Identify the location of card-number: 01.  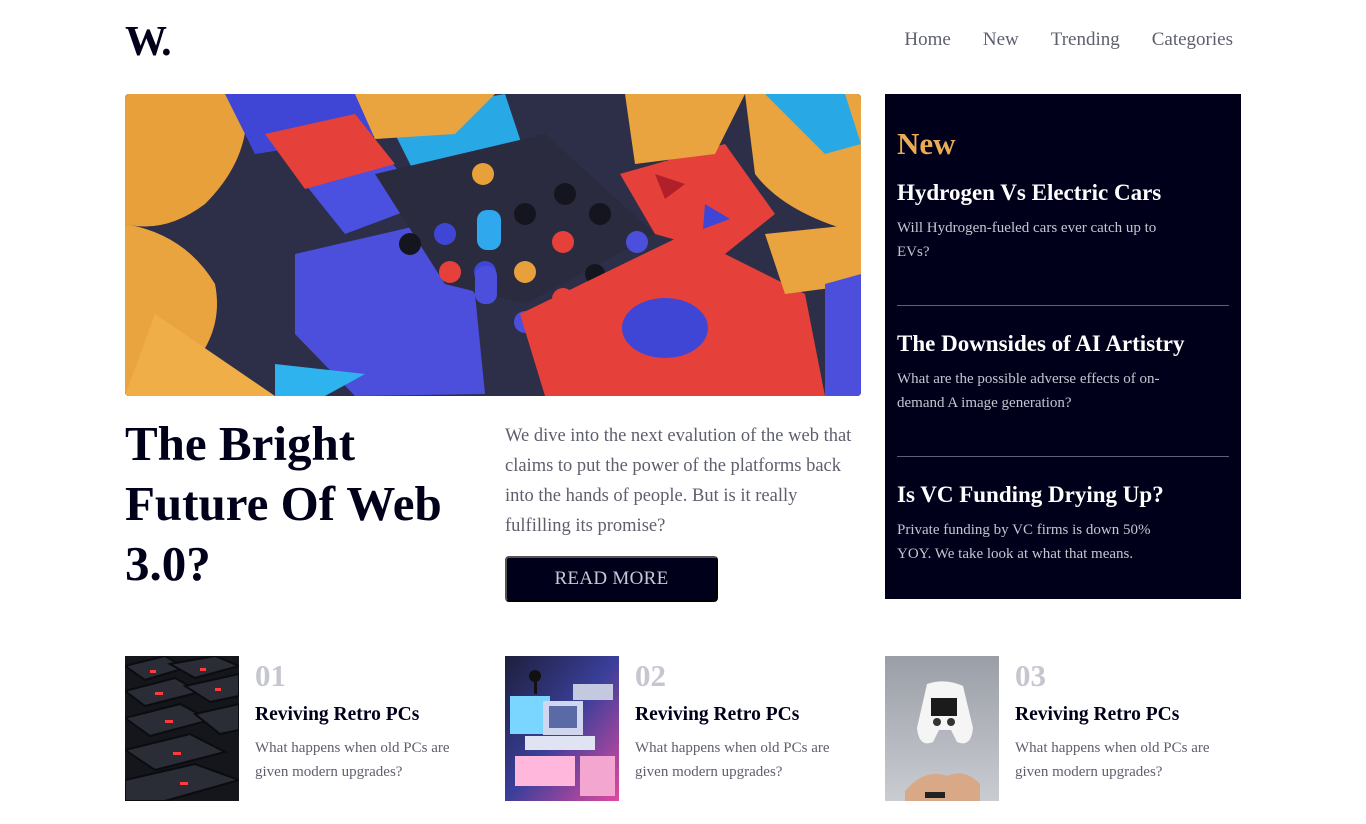
(270, 675).